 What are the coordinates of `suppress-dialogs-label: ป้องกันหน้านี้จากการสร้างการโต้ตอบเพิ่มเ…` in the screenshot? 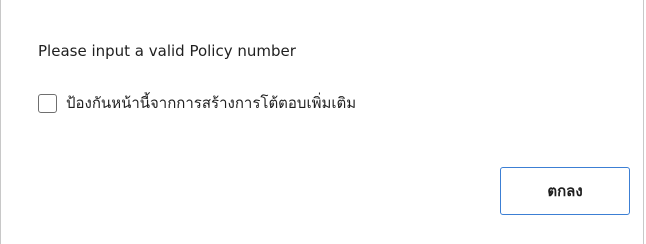 It's located at (211, 103).